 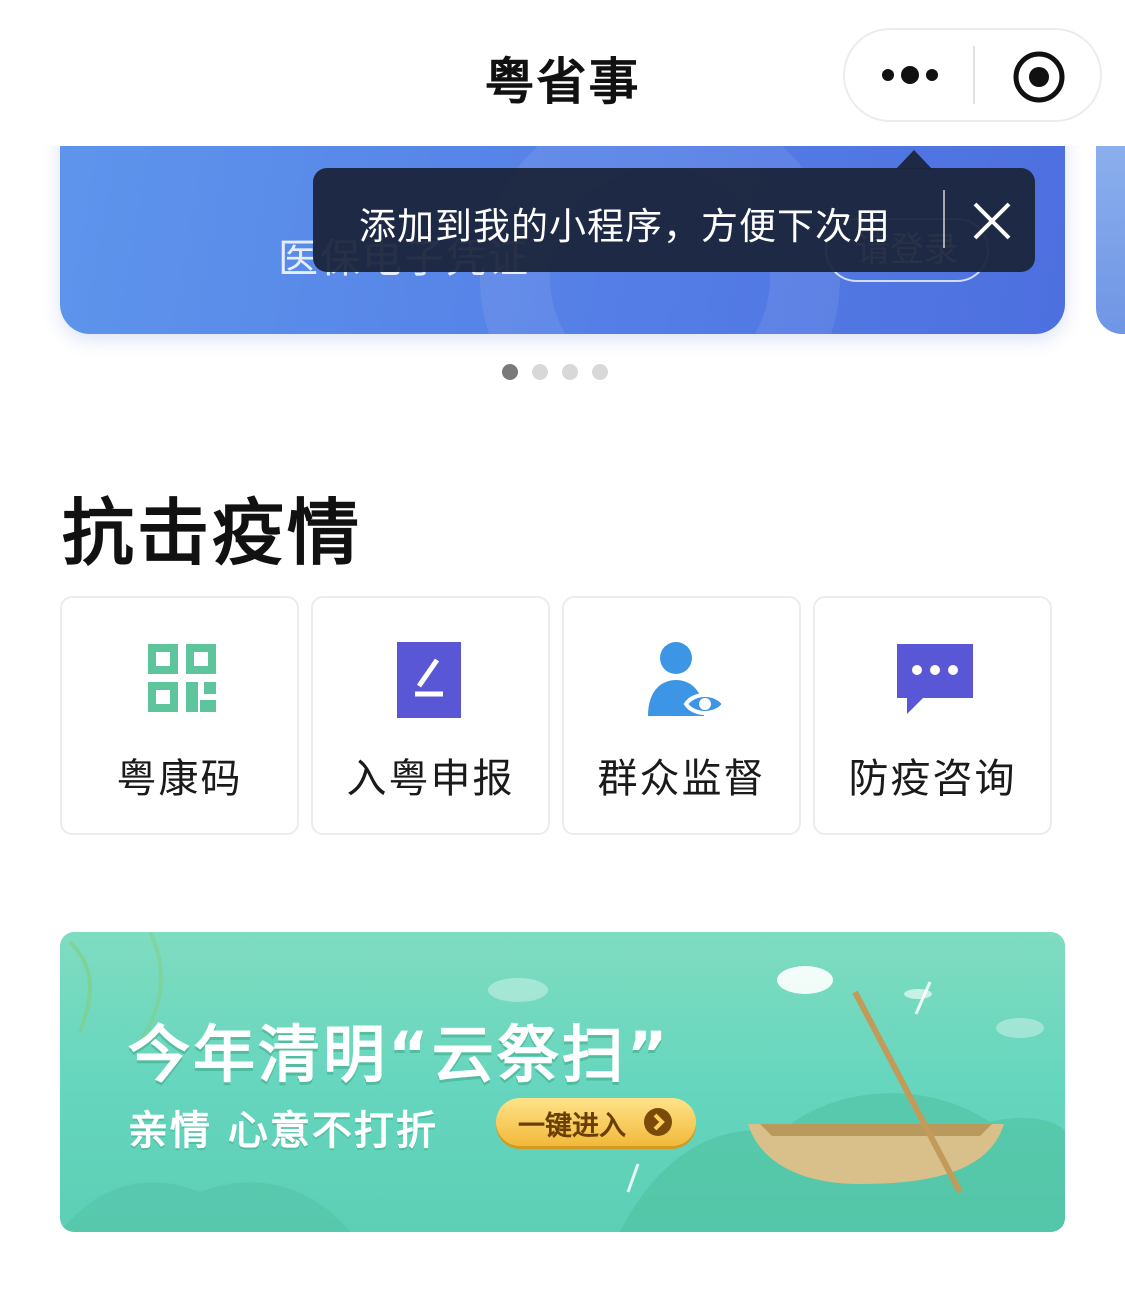 I want to click on circle-target-icon, so click(x=1039, y=77).